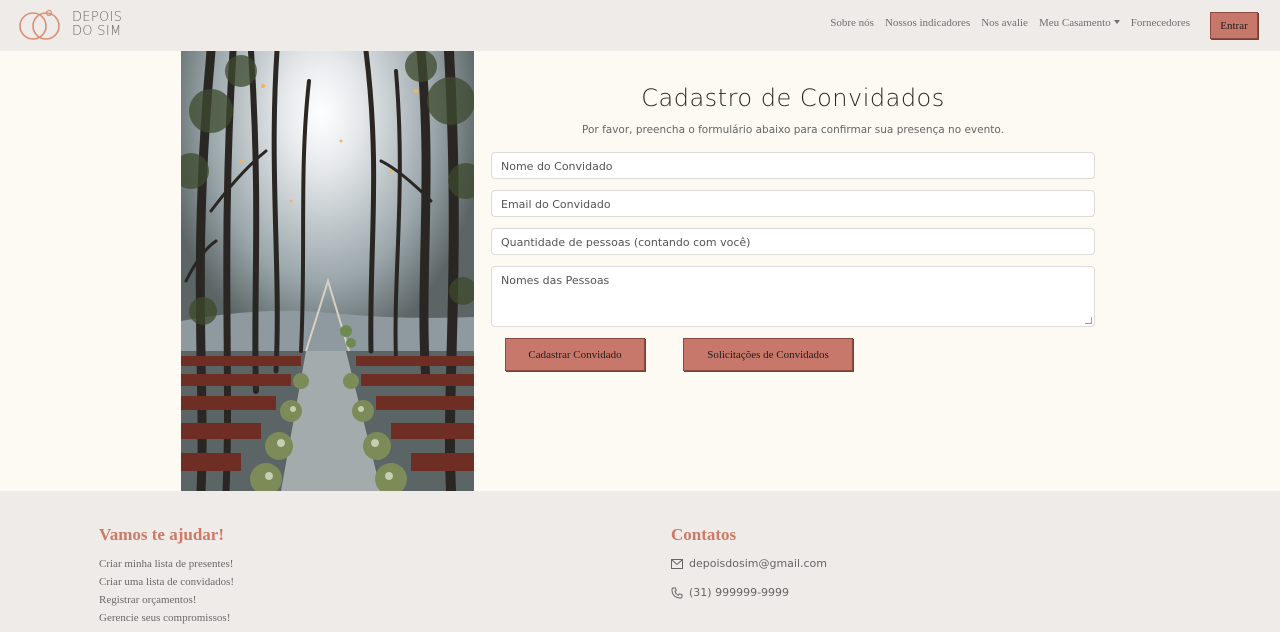 This screenshot has width=1280, height=632. What do you see at coordinates (704, 534) in the screenshot?
I see `contacts-heading: Contatos` at bounding box center [704, 534].